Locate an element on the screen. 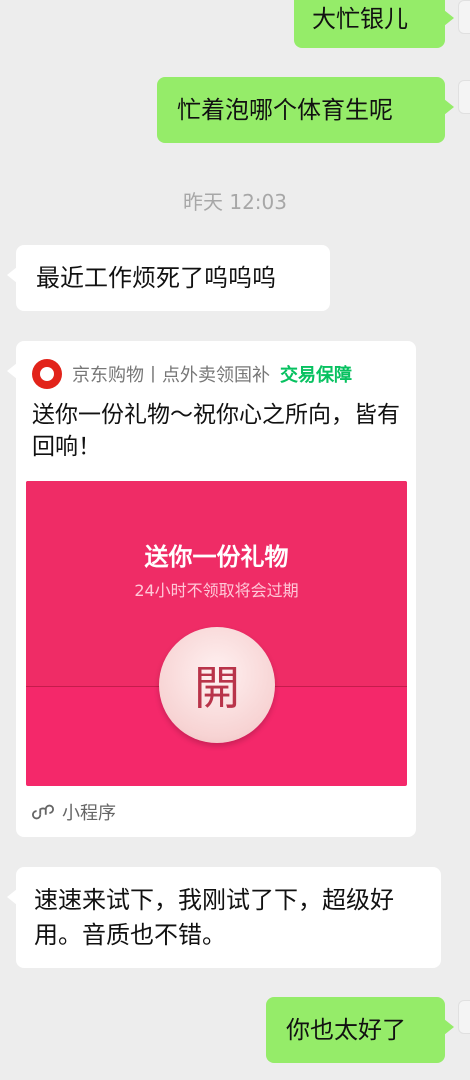 This screenshot has height=1080, width=470. trade-guarantee-badge: 交易保障 is located at coordinates (316, 375).